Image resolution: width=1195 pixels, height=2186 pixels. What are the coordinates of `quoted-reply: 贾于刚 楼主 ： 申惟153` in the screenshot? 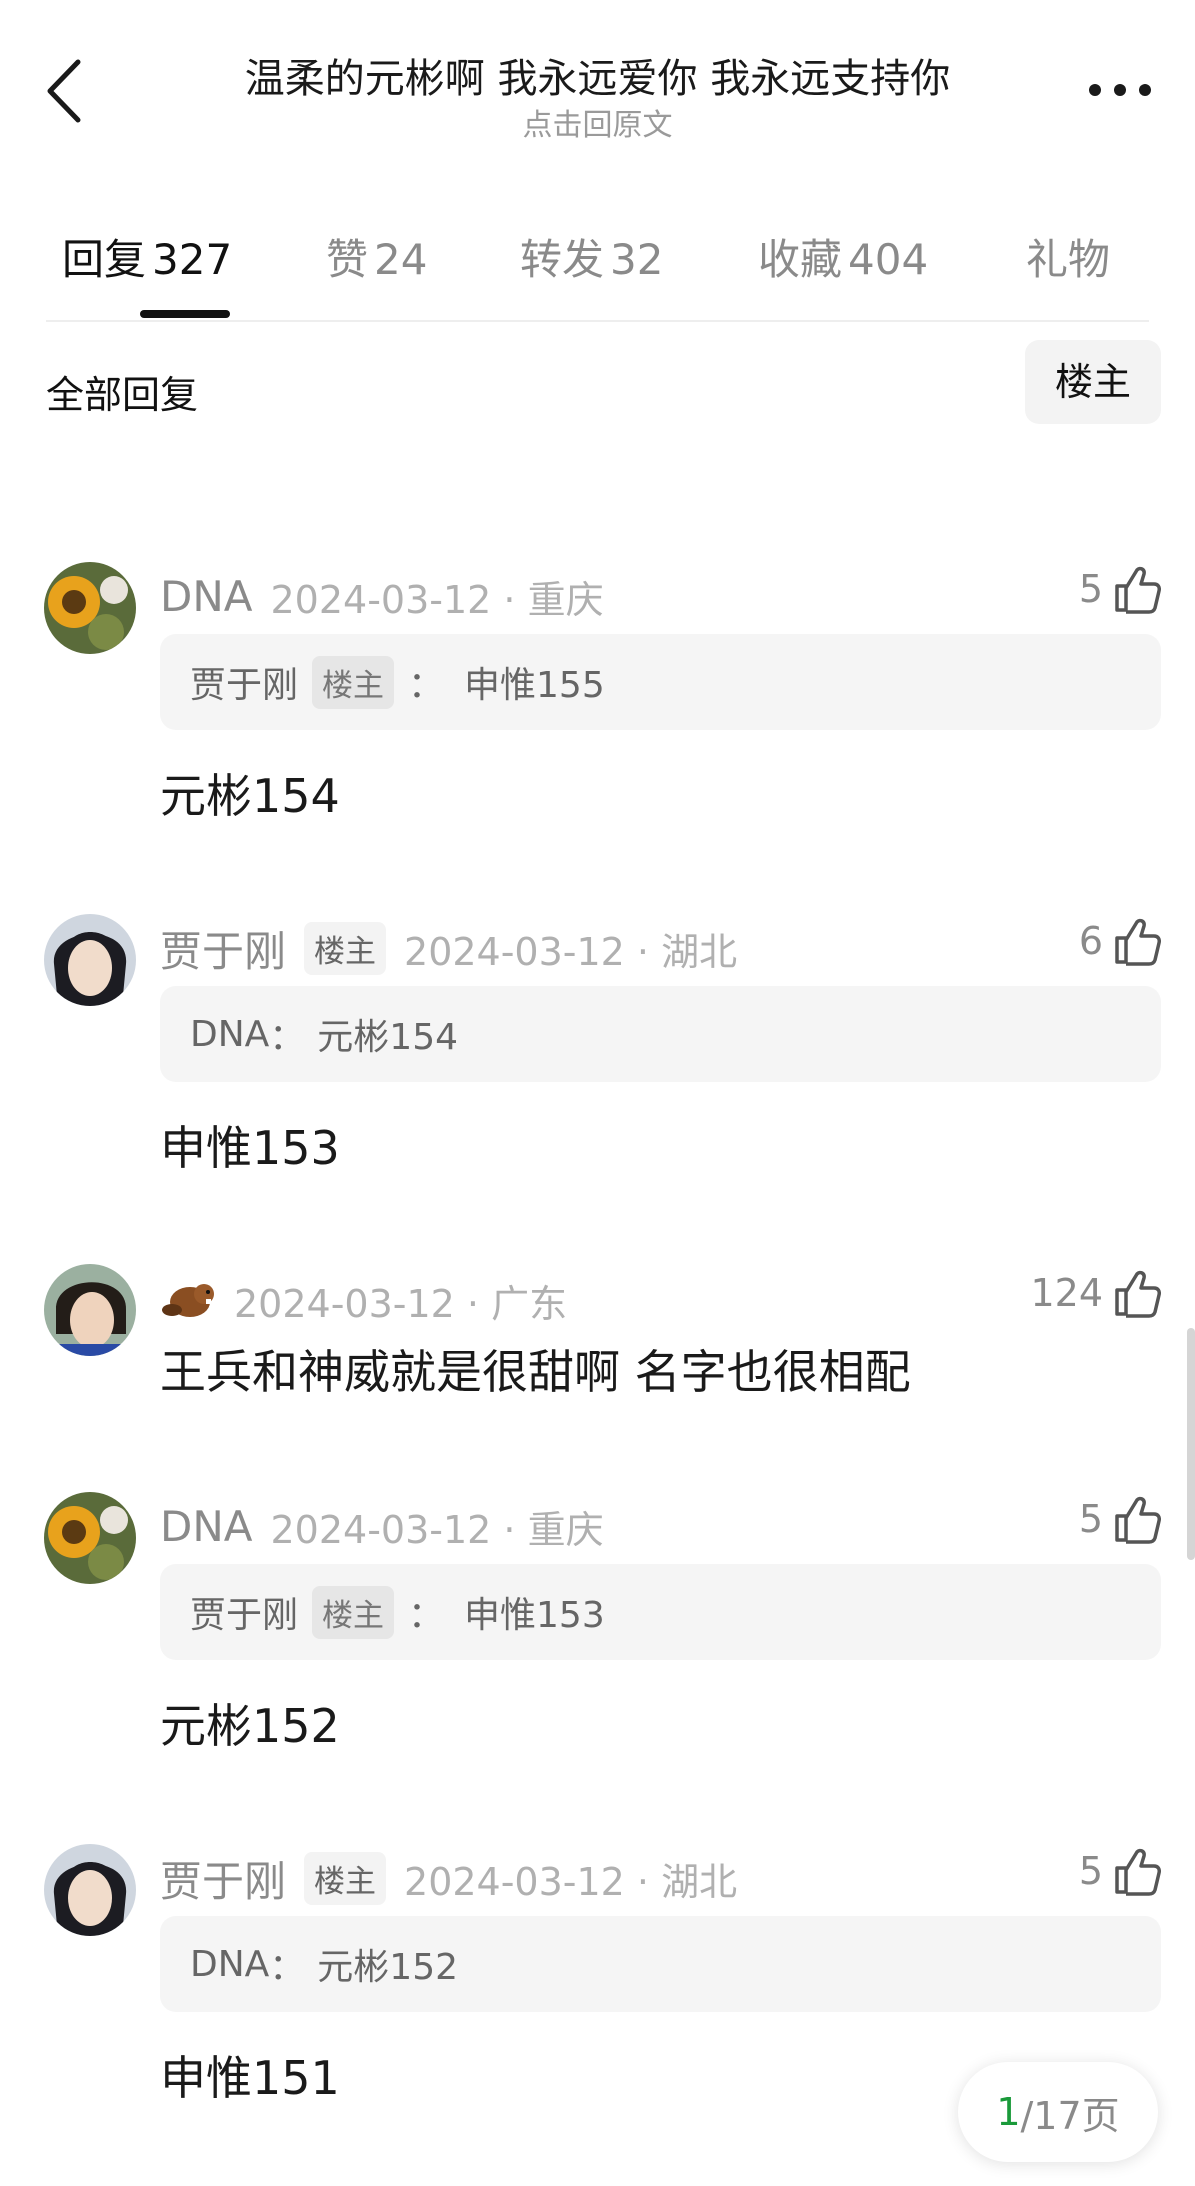 It's located at (660, 1612).